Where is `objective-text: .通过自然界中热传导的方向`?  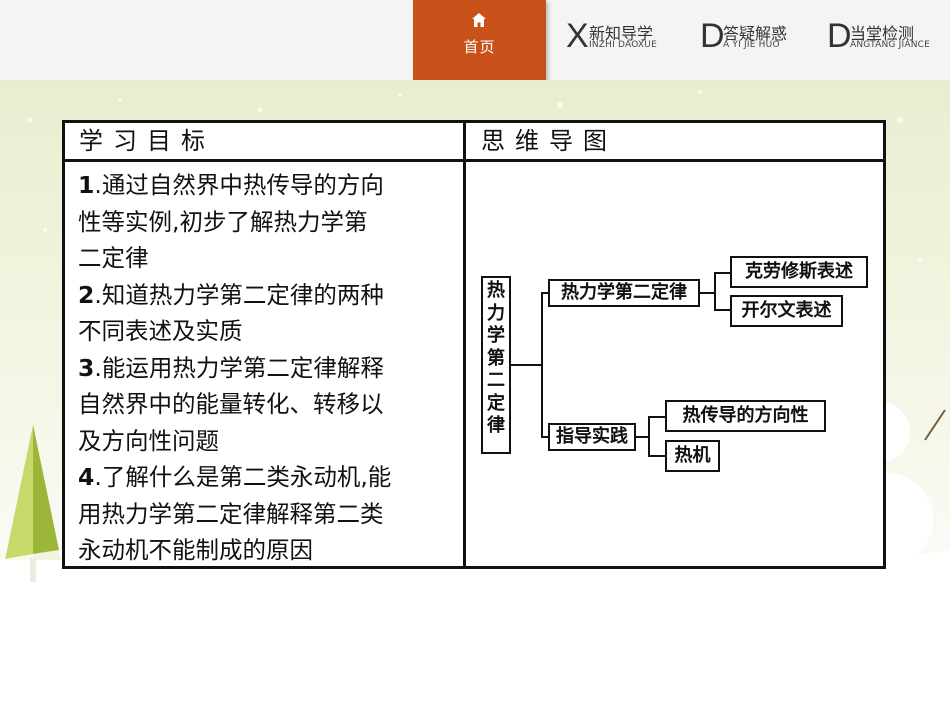 objective-text: .通过自然界中热传导的方向 is located at coordinates (239, 185).